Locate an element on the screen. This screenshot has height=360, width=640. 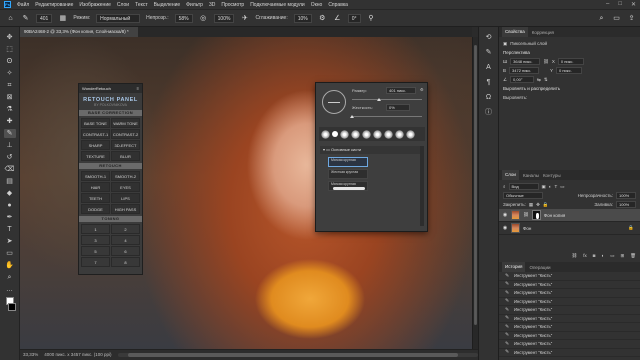
lock-position-icon: ✥ is located at coordinates (538, 205).